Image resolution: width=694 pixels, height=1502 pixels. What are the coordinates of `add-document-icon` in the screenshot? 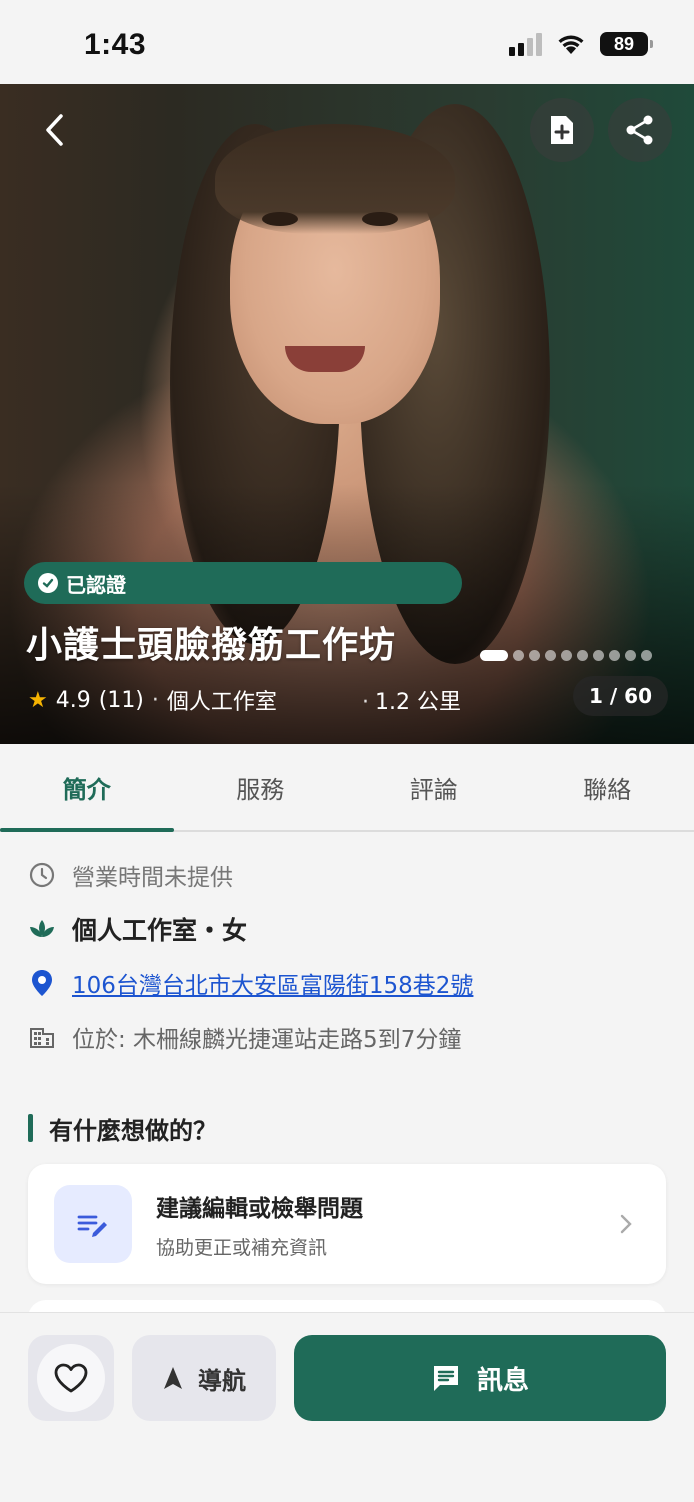 It's located at (562, 130).